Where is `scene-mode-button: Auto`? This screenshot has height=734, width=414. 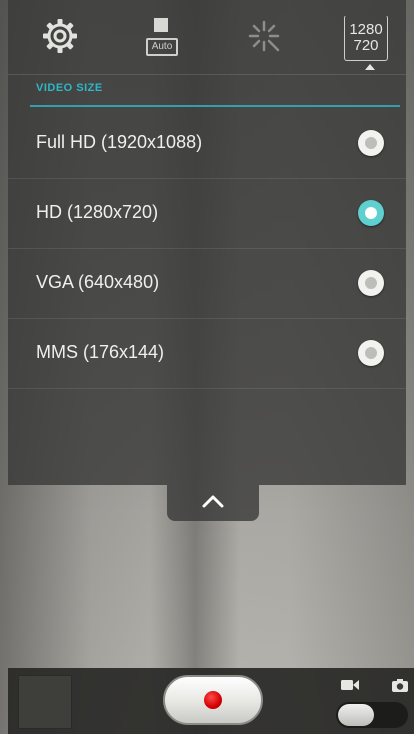
scene-mode-button: Auto is located at coordinates (160, 38).